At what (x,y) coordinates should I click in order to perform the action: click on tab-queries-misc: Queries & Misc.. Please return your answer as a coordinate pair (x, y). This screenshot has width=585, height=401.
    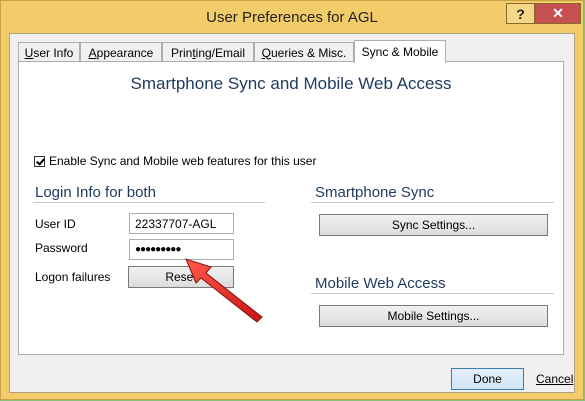
    Looking at the image, I should click on (304, 52).